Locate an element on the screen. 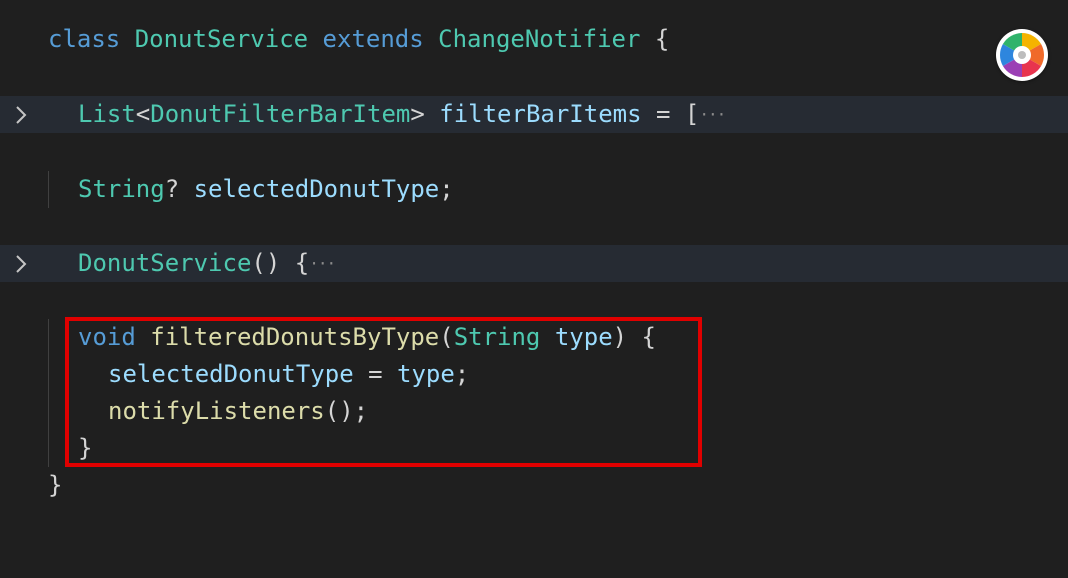  parent-class-name: ChangeNotifier is located at coordinates (539, 39).